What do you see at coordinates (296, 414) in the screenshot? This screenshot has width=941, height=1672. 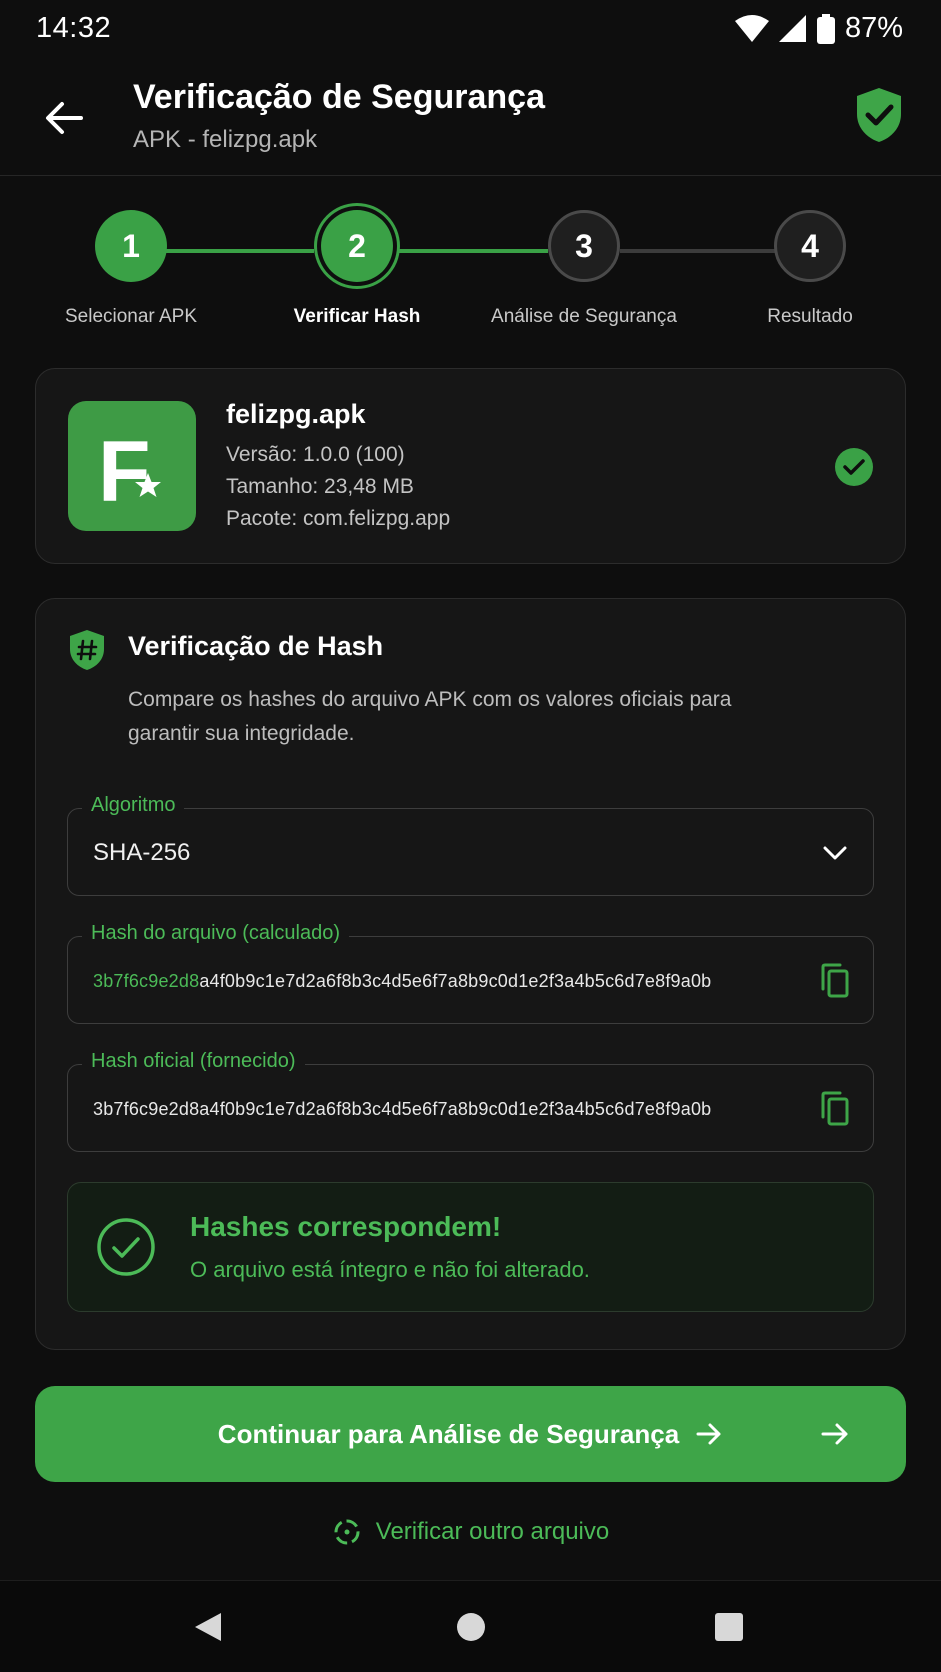 I see `apk-file-name: felizpg.apk` at bounding box center [296, 414].